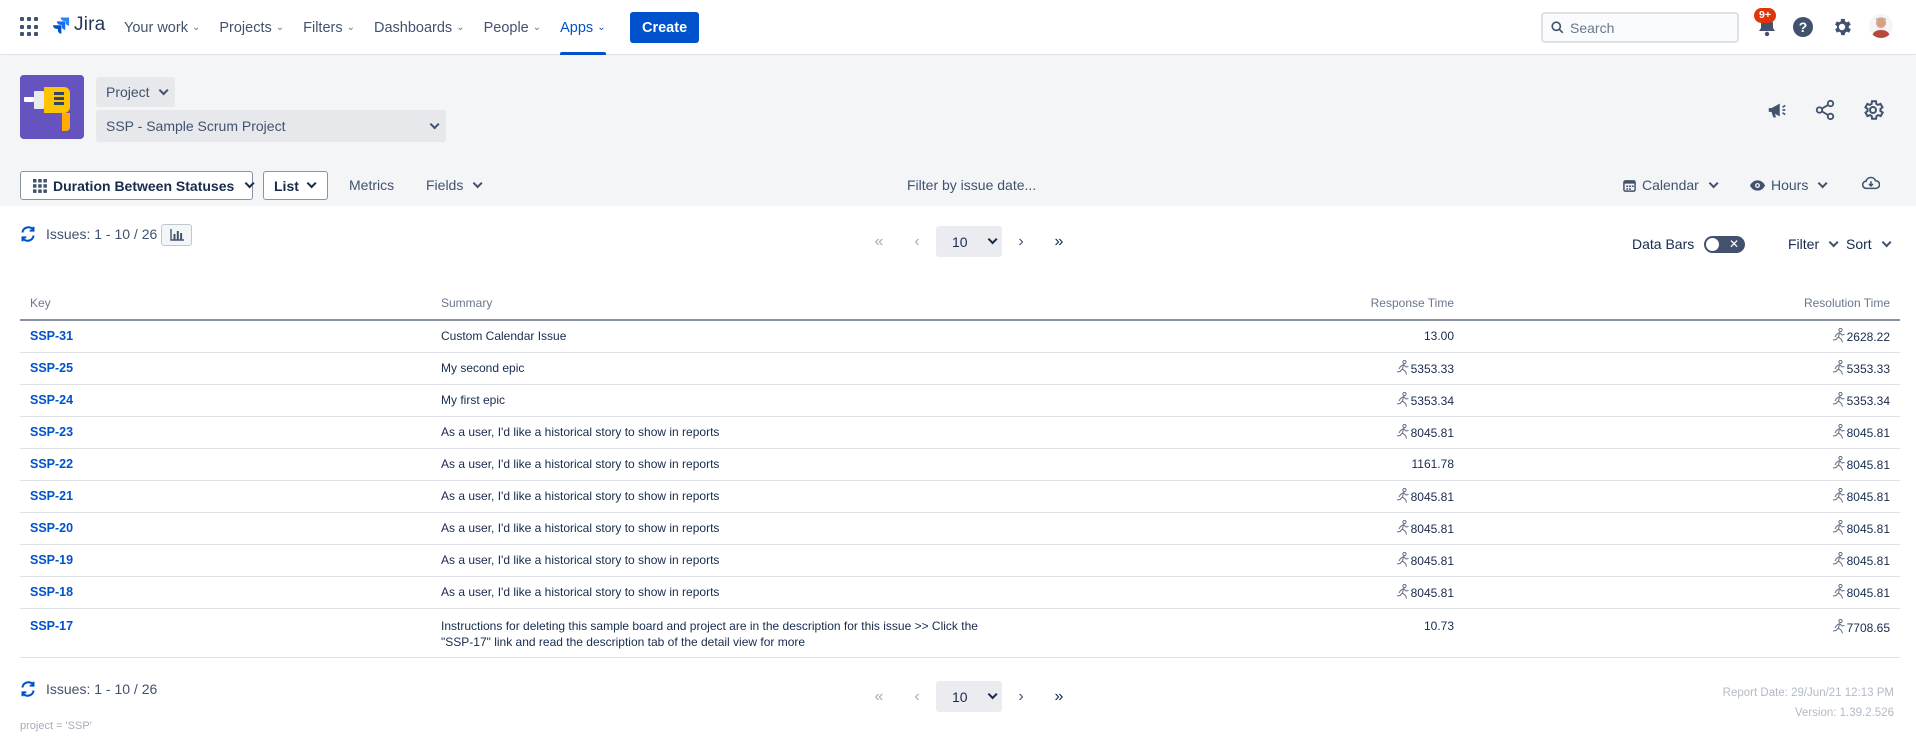 This screenshot has width=1916, height=753. What do you see at coordinates (1557, 27) in the screenshot?
I see `search-icon` at bounding box center [1557, 27].